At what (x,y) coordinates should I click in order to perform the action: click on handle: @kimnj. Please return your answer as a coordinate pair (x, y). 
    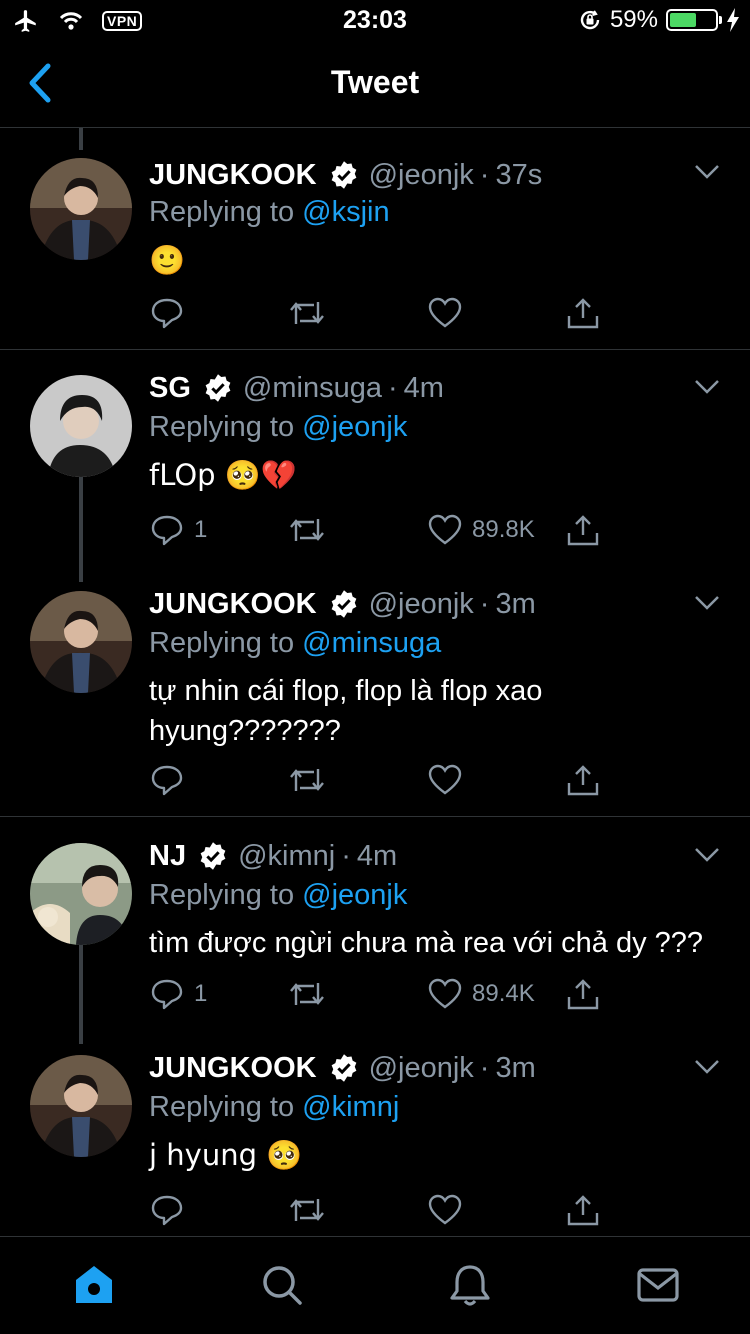
    Looking at the image, I should click on (286, 856).